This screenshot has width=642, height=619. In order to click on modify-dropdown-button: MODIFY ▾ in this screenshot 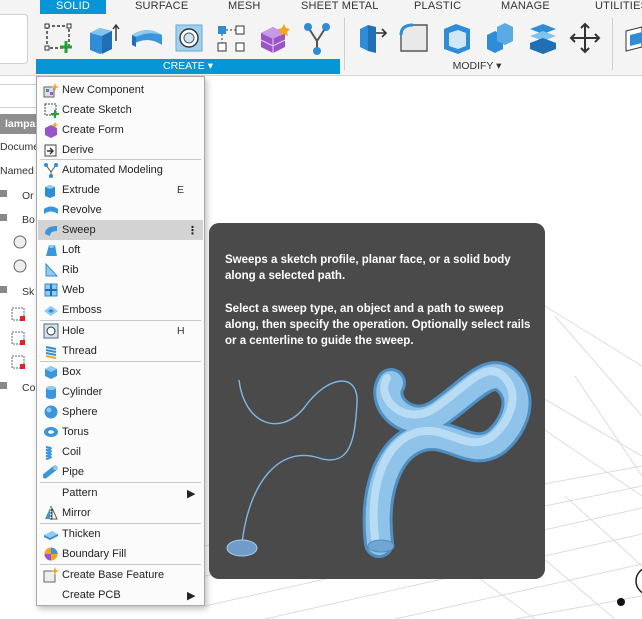, I will do `click(477, 66)`.